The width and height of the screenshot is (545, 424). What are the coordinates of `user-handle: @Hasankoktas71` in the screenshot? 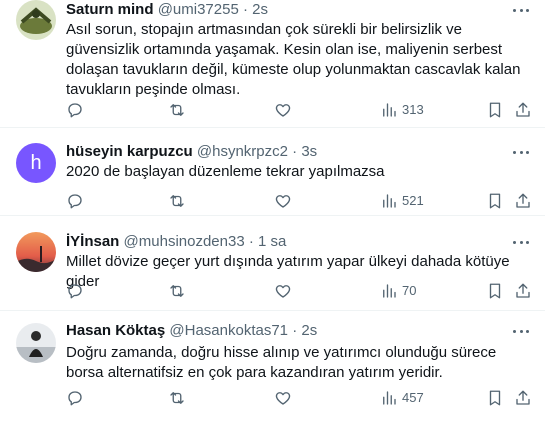 It's located at (228, 330).